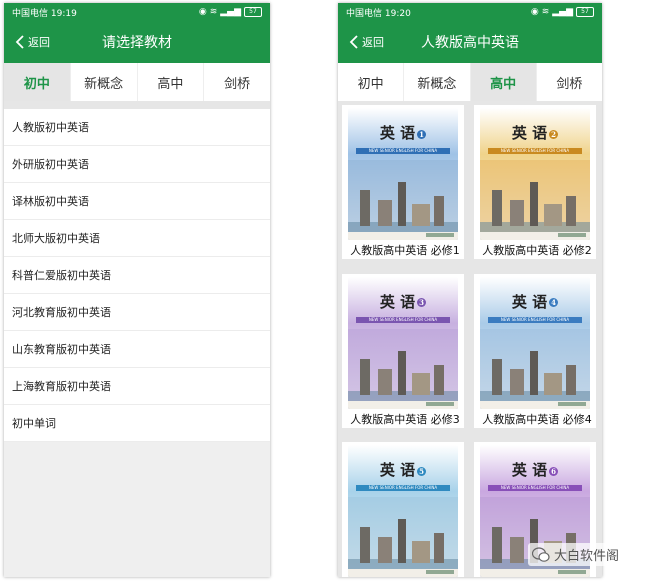  I want to click on list-item: 译林版初中英语, so click(137, 201).